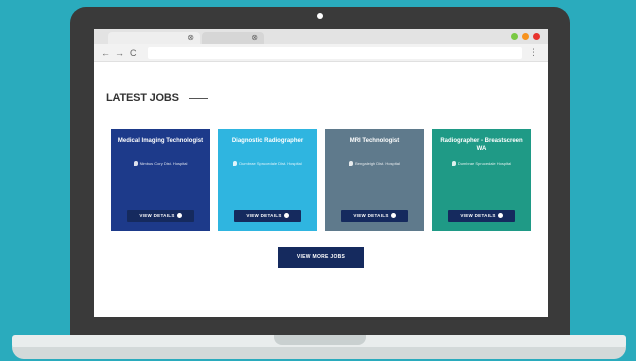 This screenshot has height=361, width=636. Describe the element at coordinates (267, 164) in the screenshot. I see `job-location: Dumbrae Sprucedale Dist. Hospital` at that location.